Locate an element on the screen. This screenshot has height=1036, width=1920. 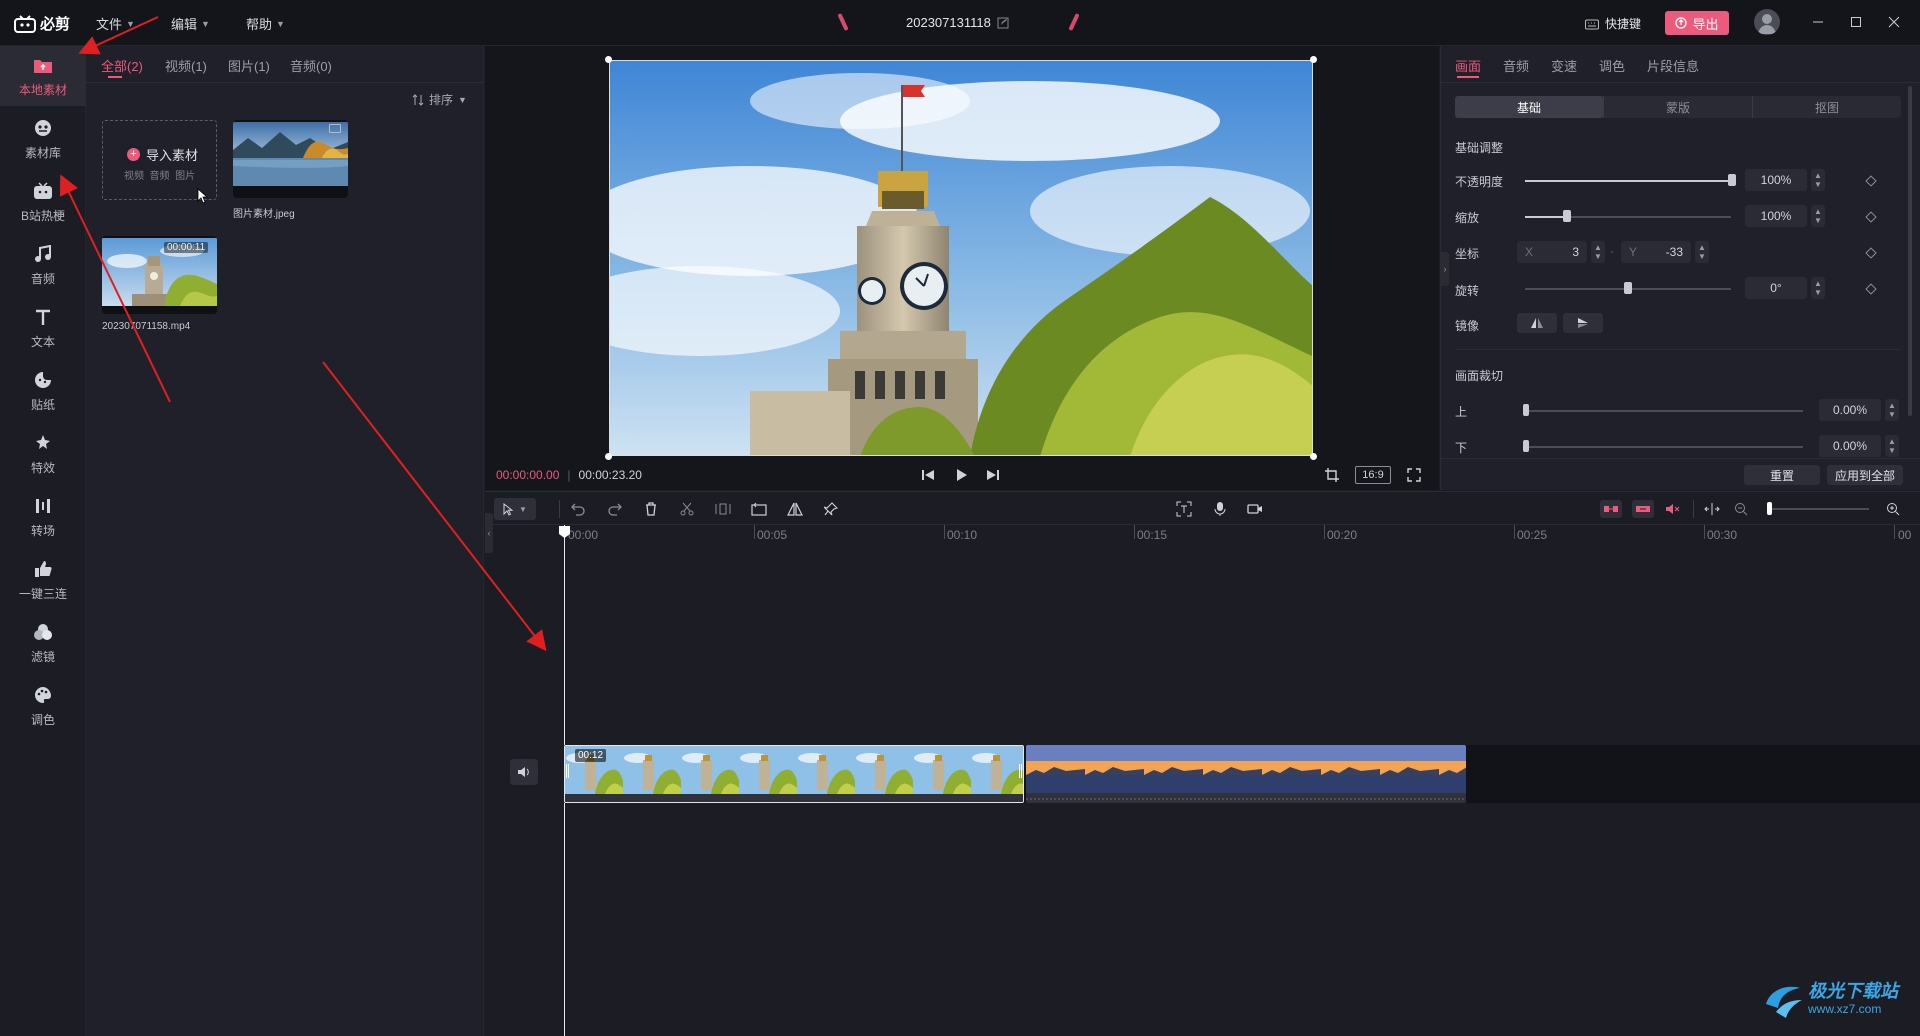
crop-top-knob is located at coordinates (1526, 410).